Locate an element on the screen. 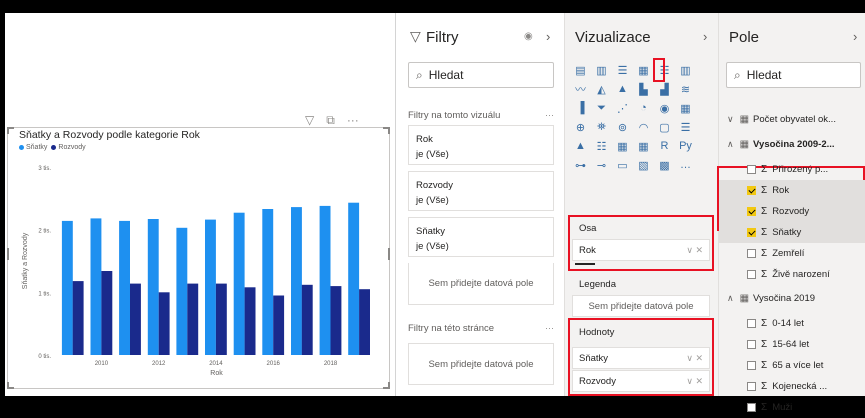  multirow-card-icon: ☰ is located at coordinates (685, 127).